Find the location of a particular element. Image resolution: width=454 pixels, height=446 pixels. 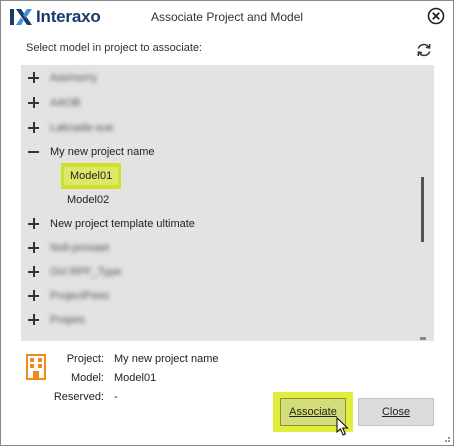

project-label: Ocl RPF_Type is located at coordinates (86, 272).